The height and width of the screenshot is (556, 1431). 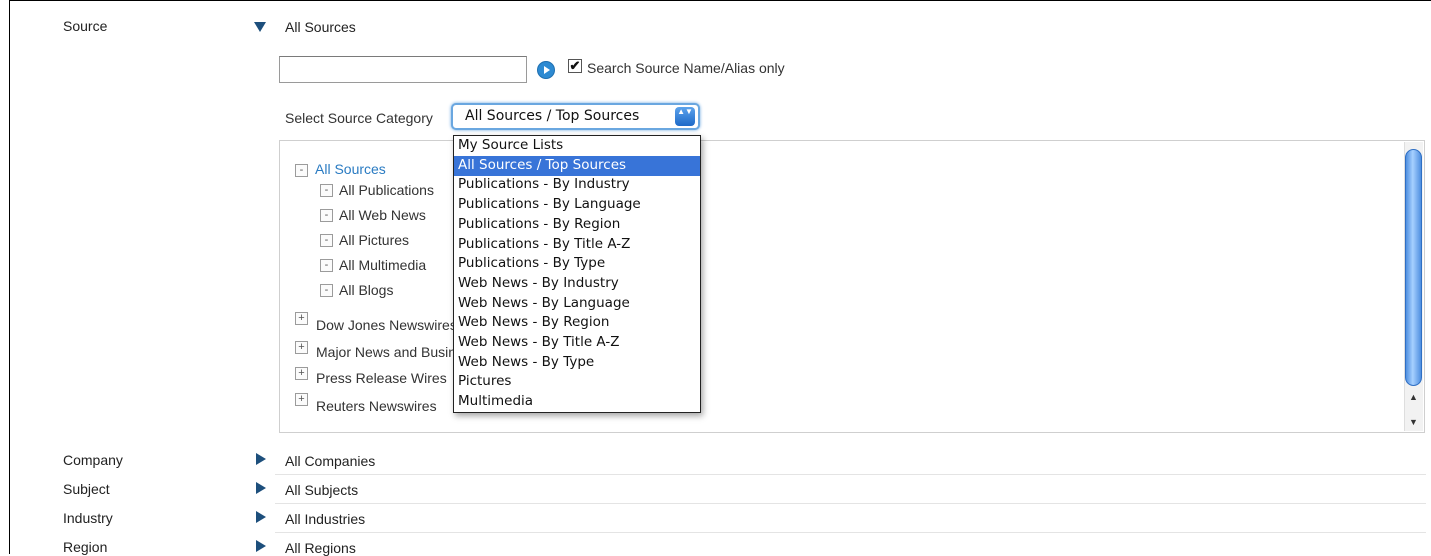 I want to click on region-expand-icon, so click(x=261, y=546).